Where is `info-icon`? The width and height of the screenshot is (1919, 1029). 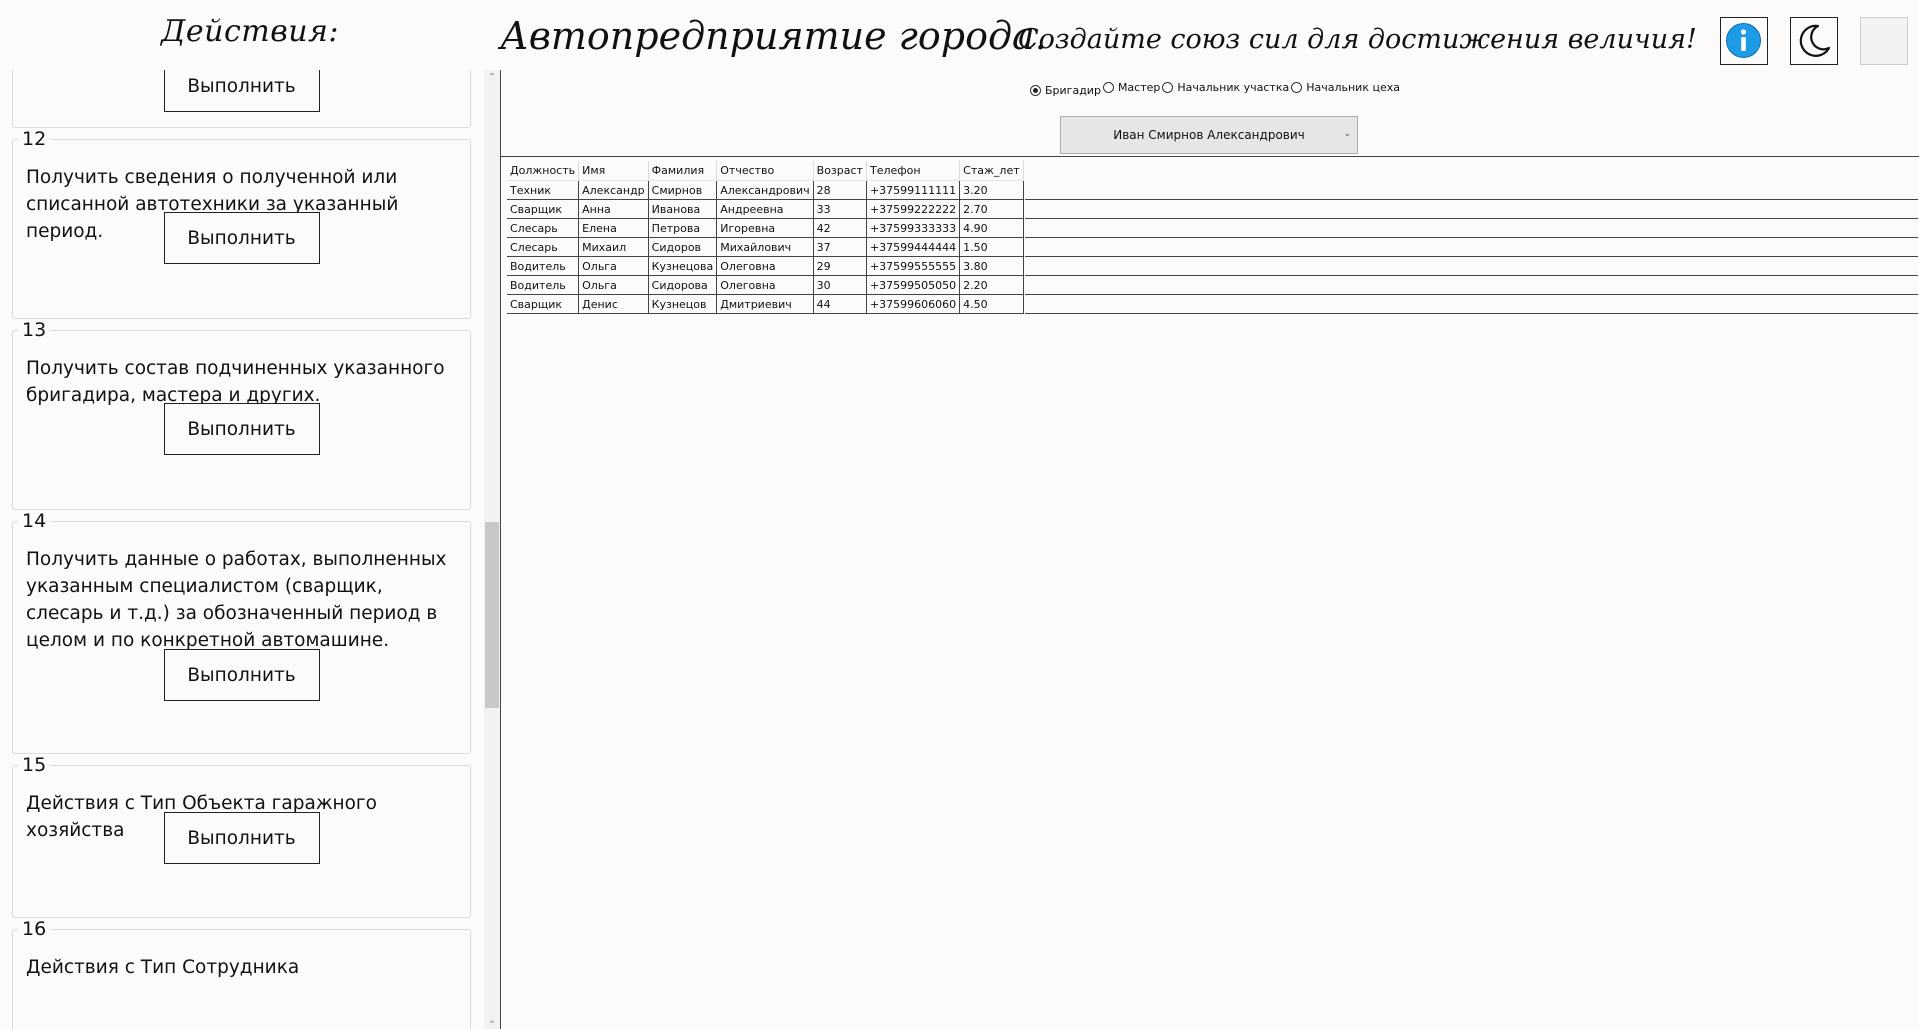
info-icon is located at coordinates (1743, 40).